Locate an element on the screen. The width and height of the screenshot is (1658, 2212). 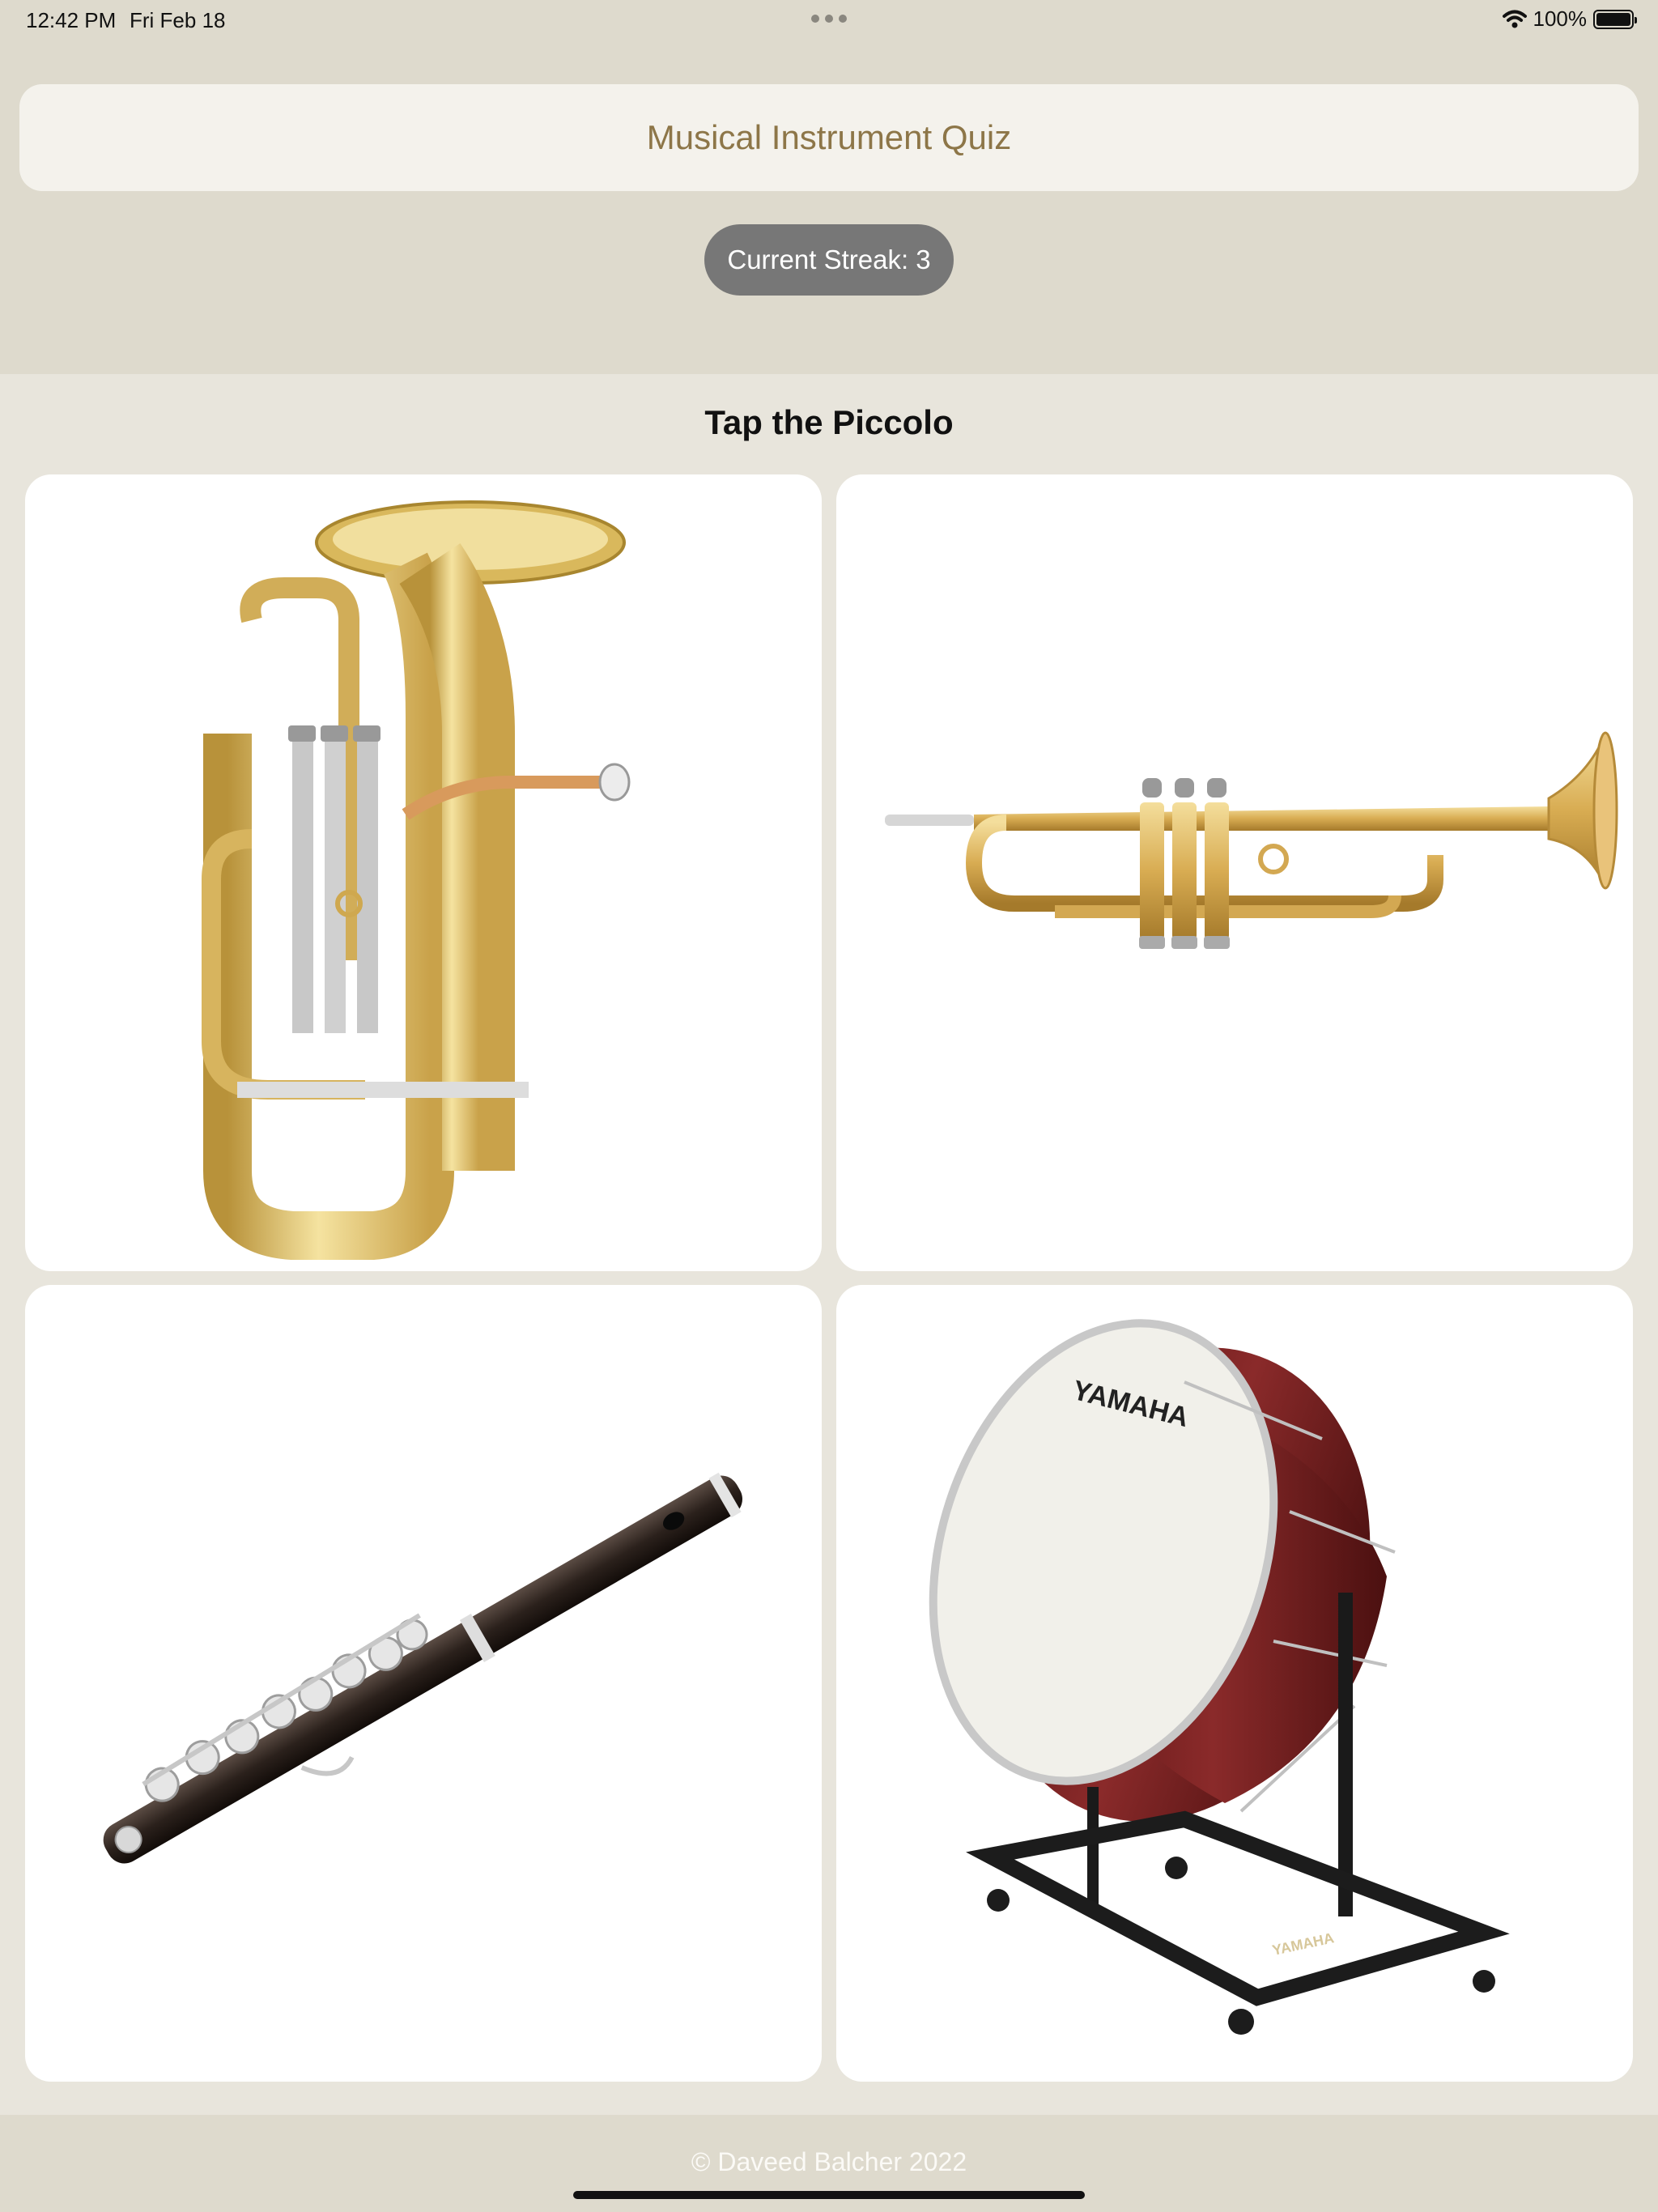
bass-drum-icon: YAMAHA YAMAHA is located at coordinates (1219, 1677).